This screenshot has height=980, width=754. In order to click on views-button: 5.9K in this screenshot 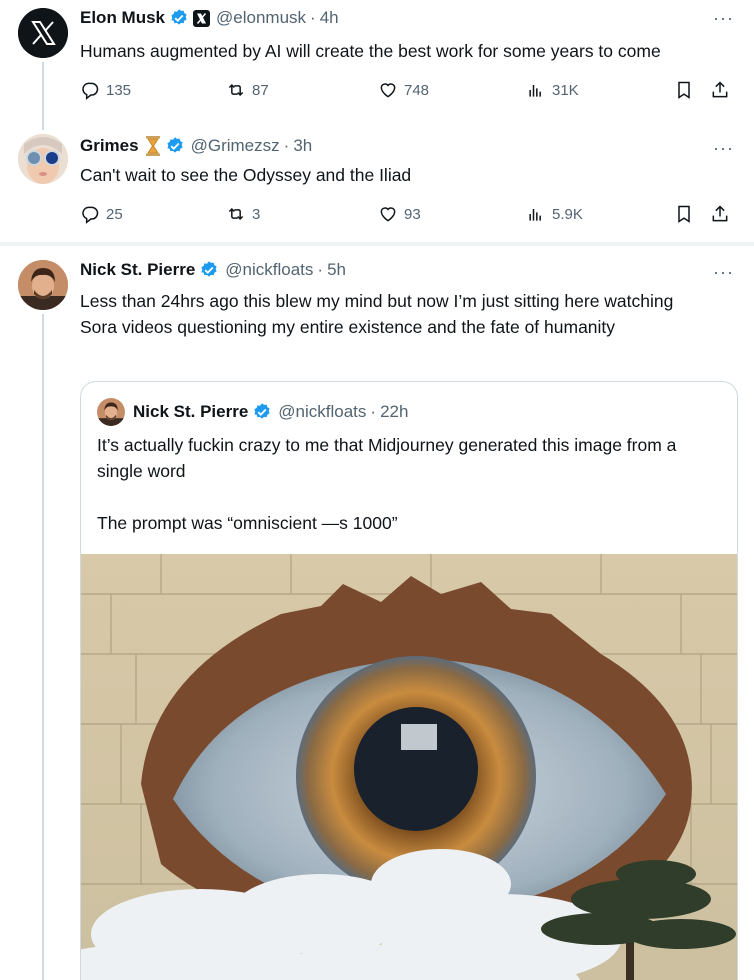, I will do `click(554, 214)`.